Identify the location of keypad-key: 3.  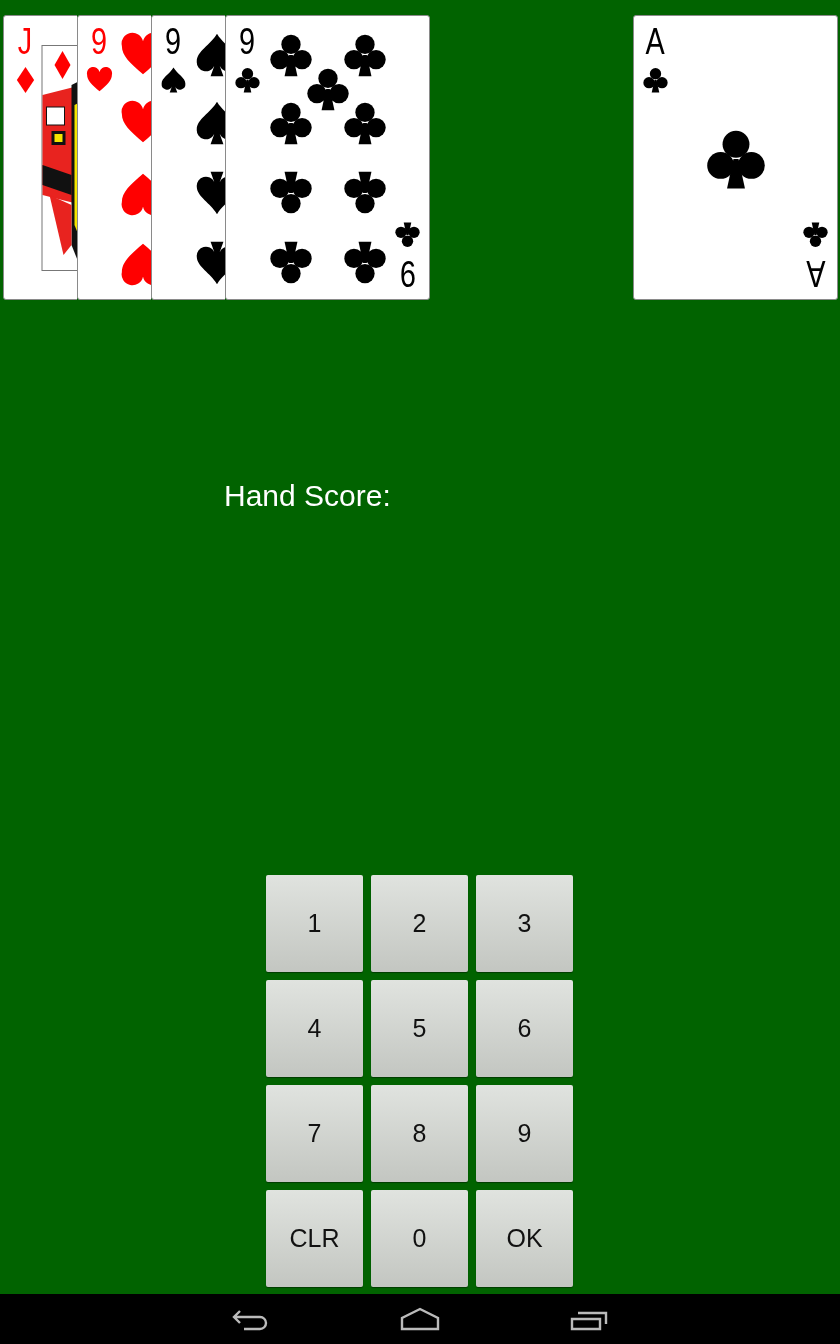
(524, 923).